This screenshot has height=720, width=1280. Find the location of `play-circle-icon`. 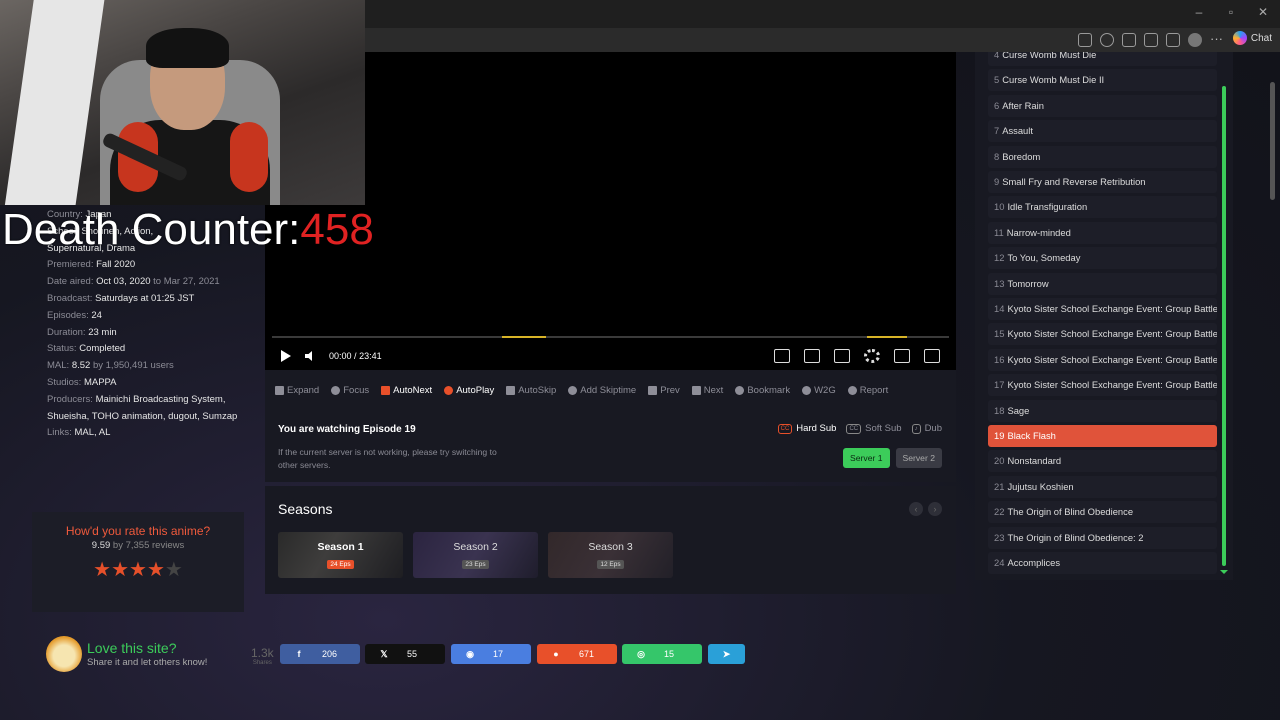

play-circle-icon is located at coordinates (449, 390).